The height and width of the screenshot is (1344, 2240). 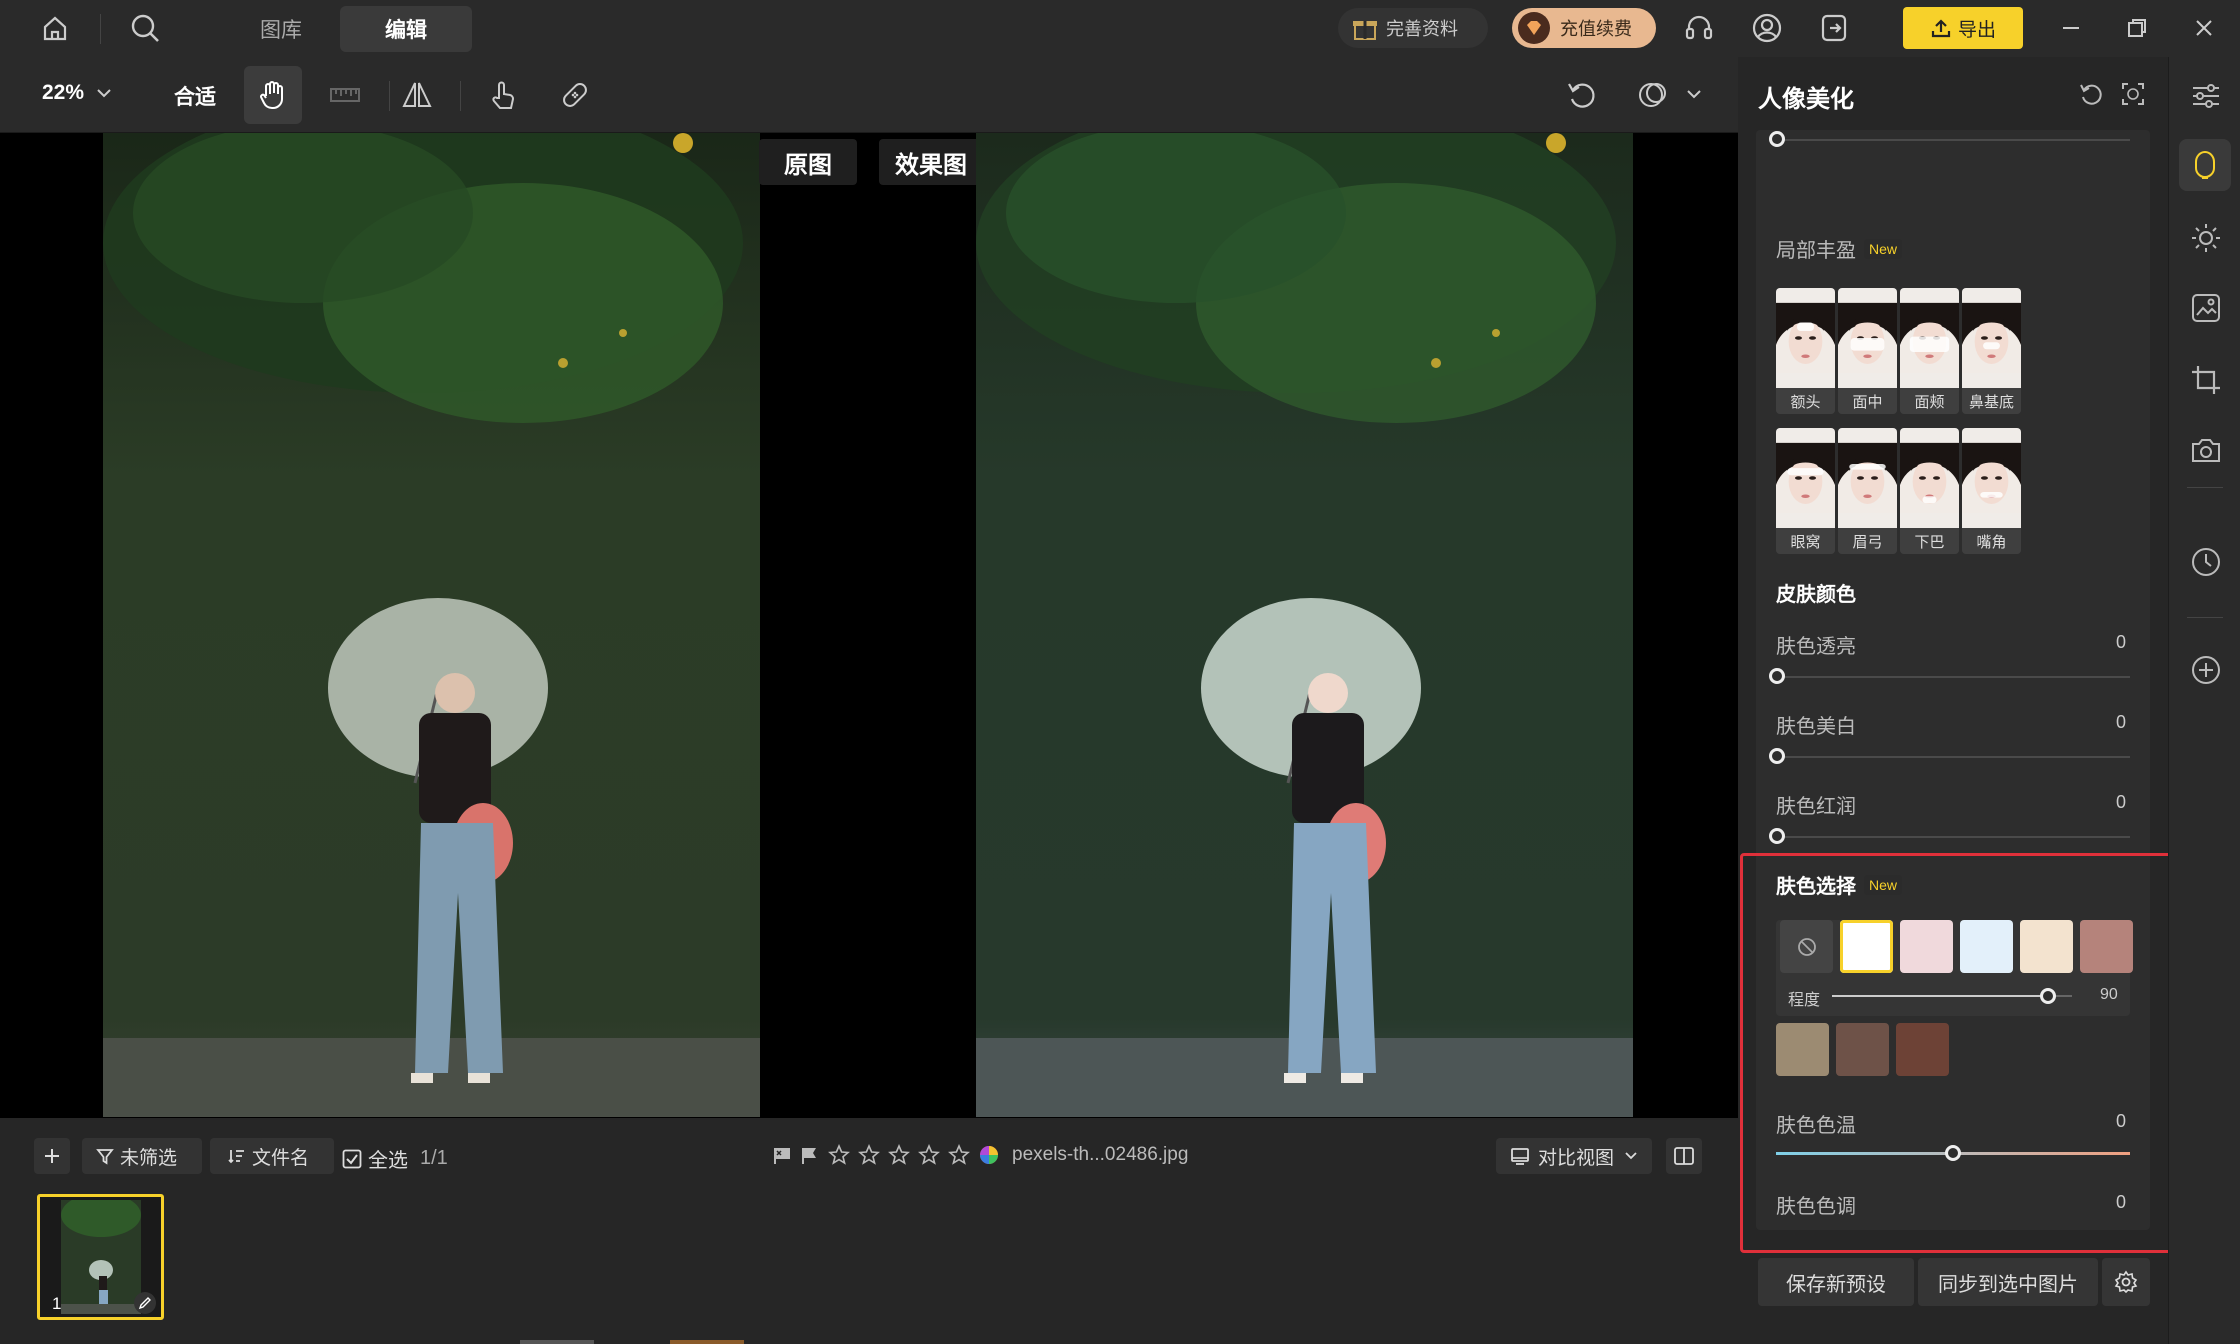 What do you see at coordinates (869, 95) in the screenshot?
I see `edit-toolbar: 22% 合适` at bounding box center [869, 95].